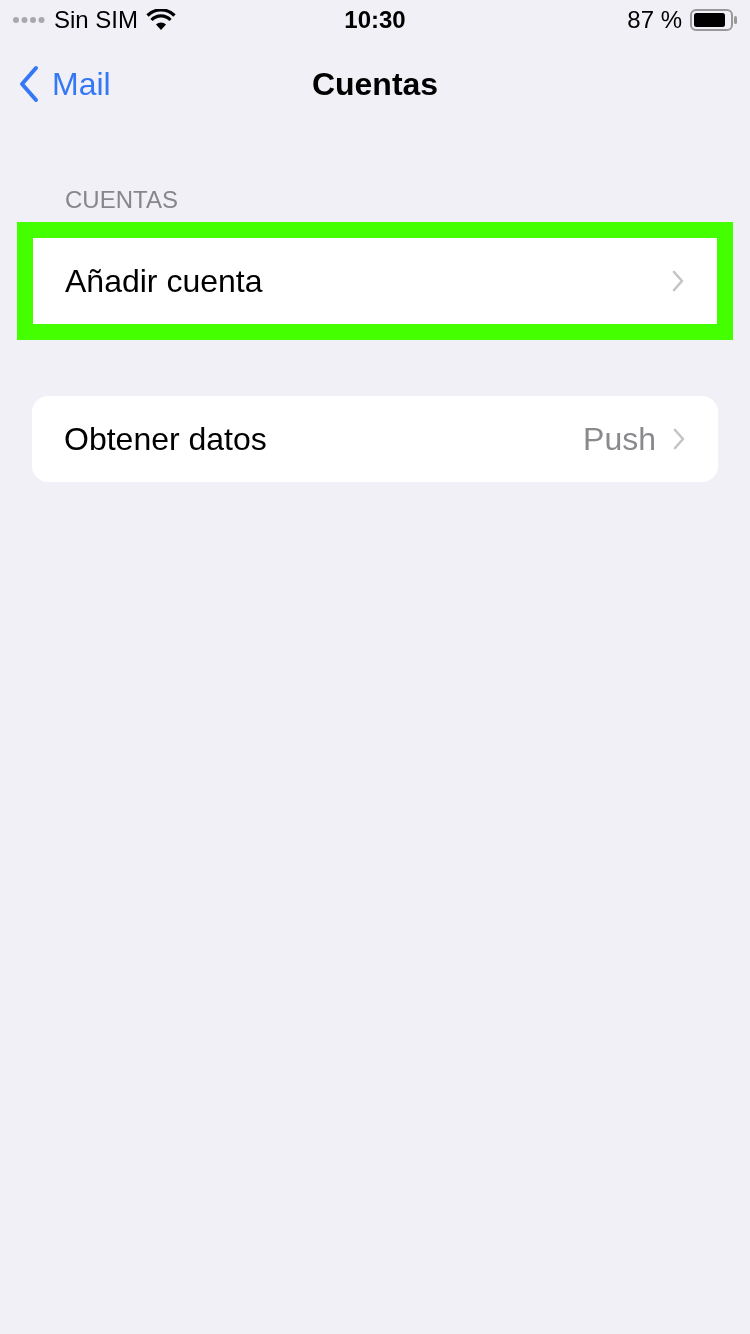  I want to click on back-button: Mail, so click(64, 84).